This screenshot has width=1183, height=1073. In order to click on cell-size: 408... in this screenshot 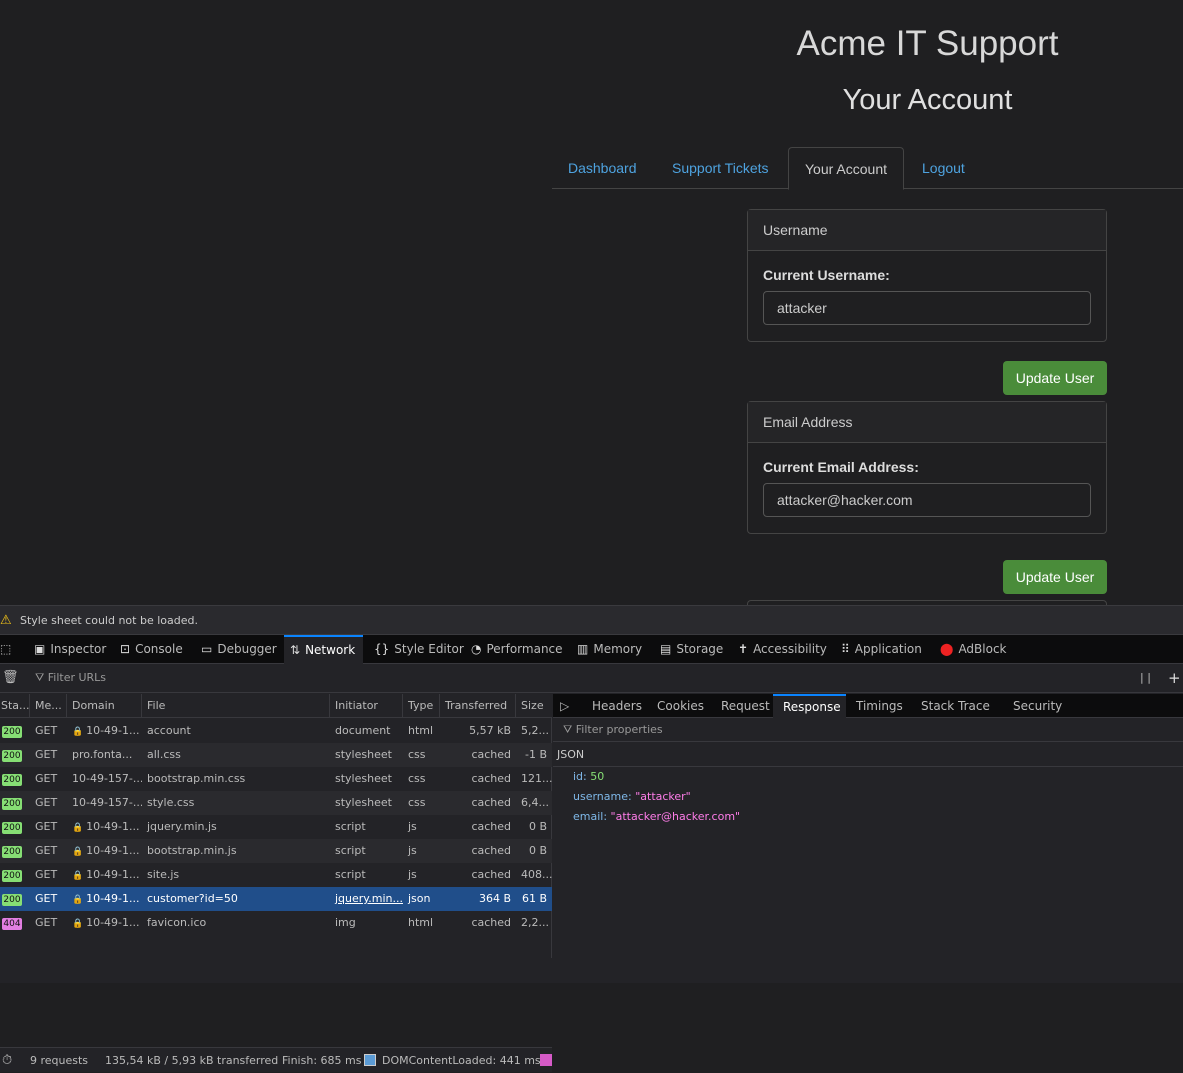, I will do `click(536, 874)`.